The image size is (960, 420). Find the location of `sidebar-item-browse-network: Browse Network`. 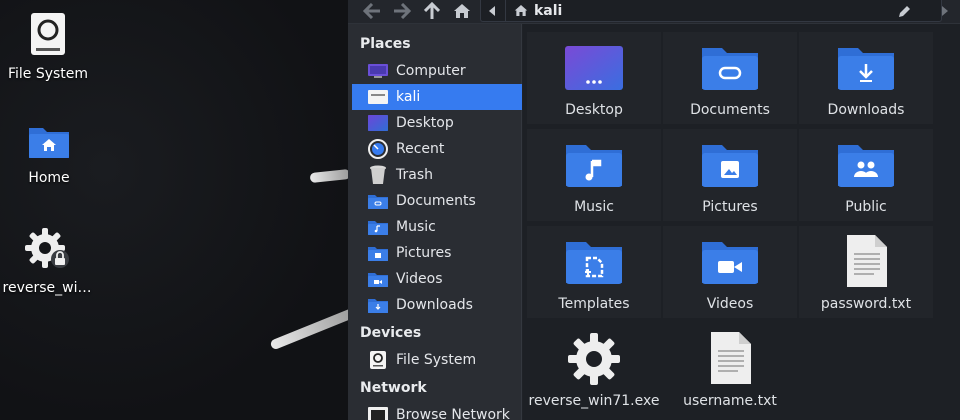

sidebar-item-browse-network: Browse Network is located at coordinates (437, 411).